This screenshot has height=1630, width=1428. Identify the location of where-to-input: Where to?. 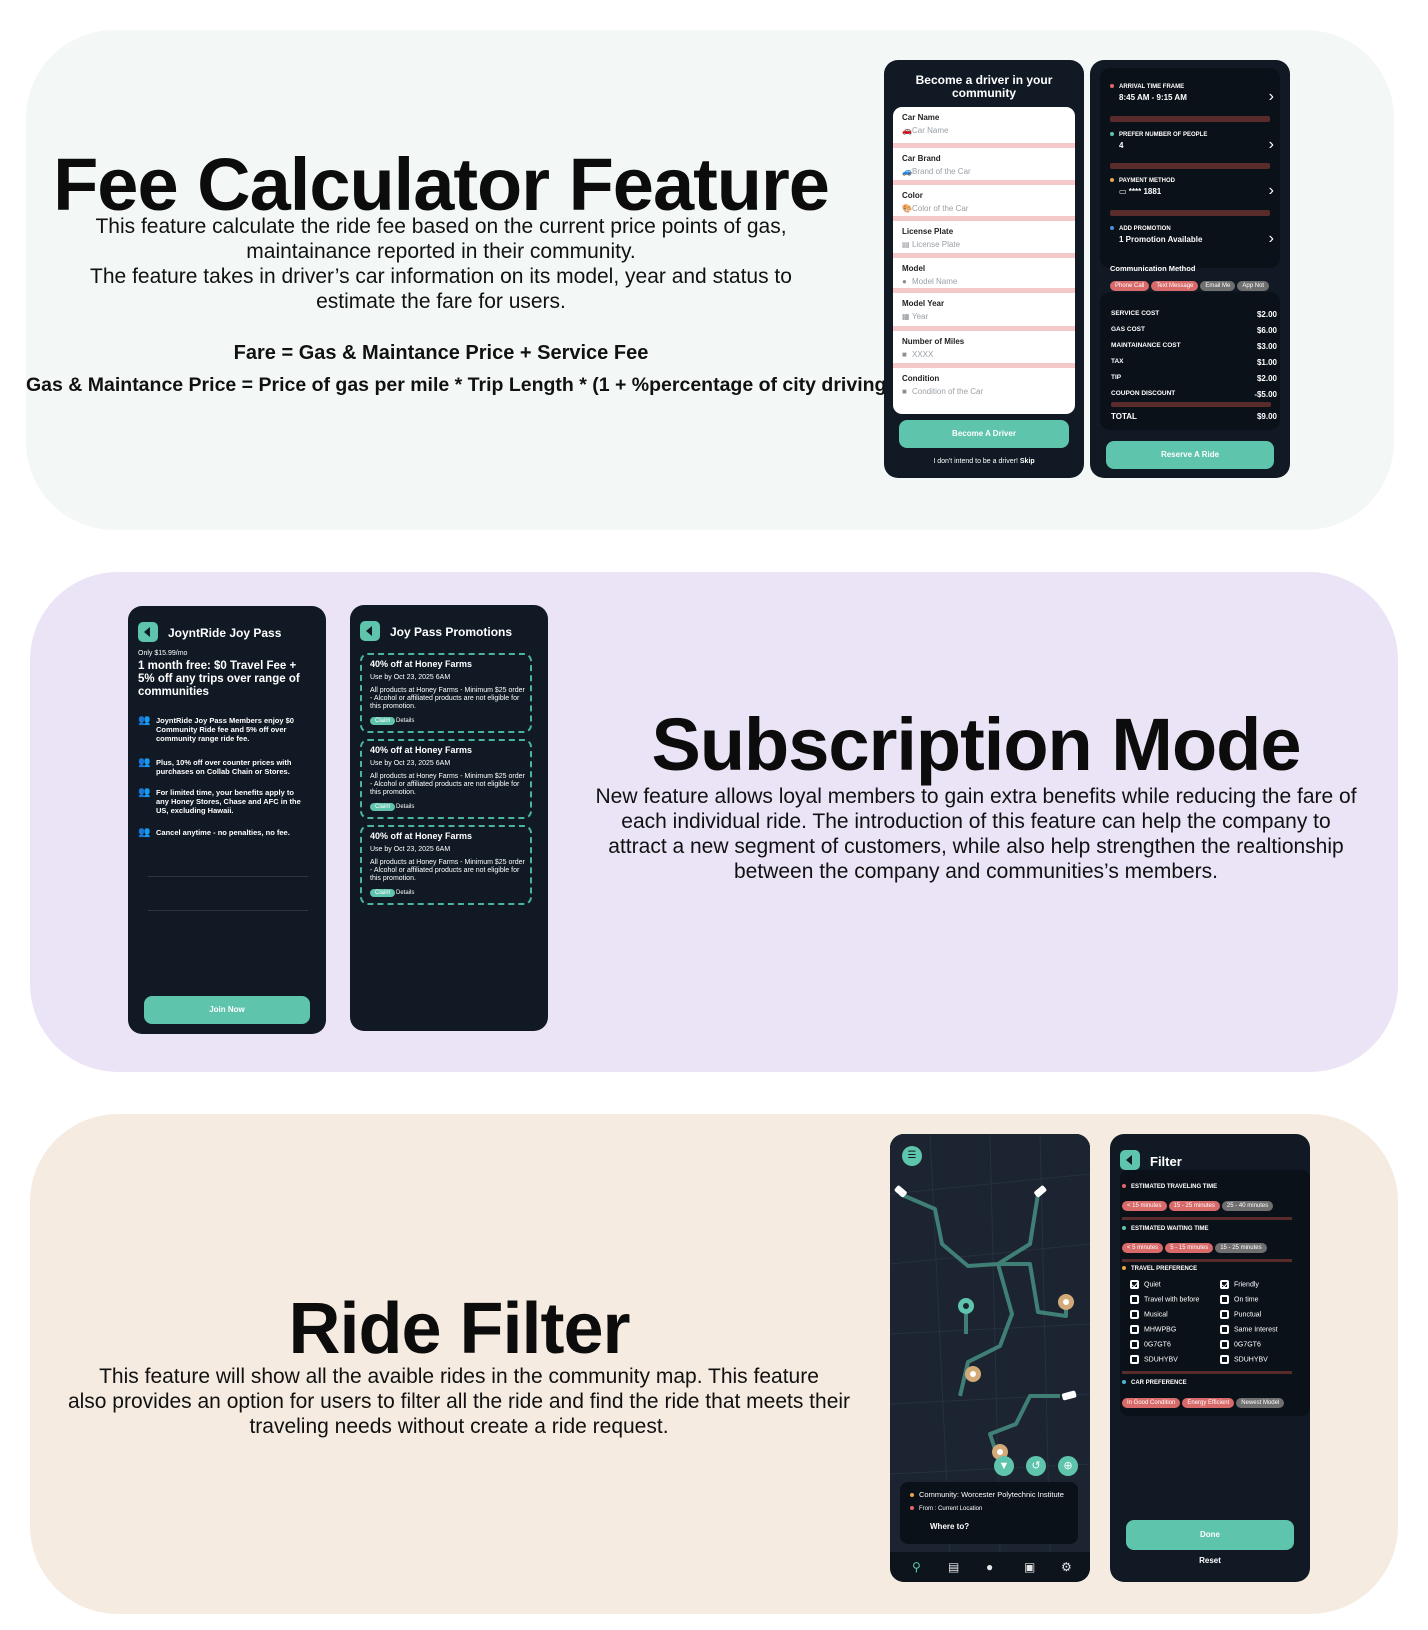
(949, 1526).